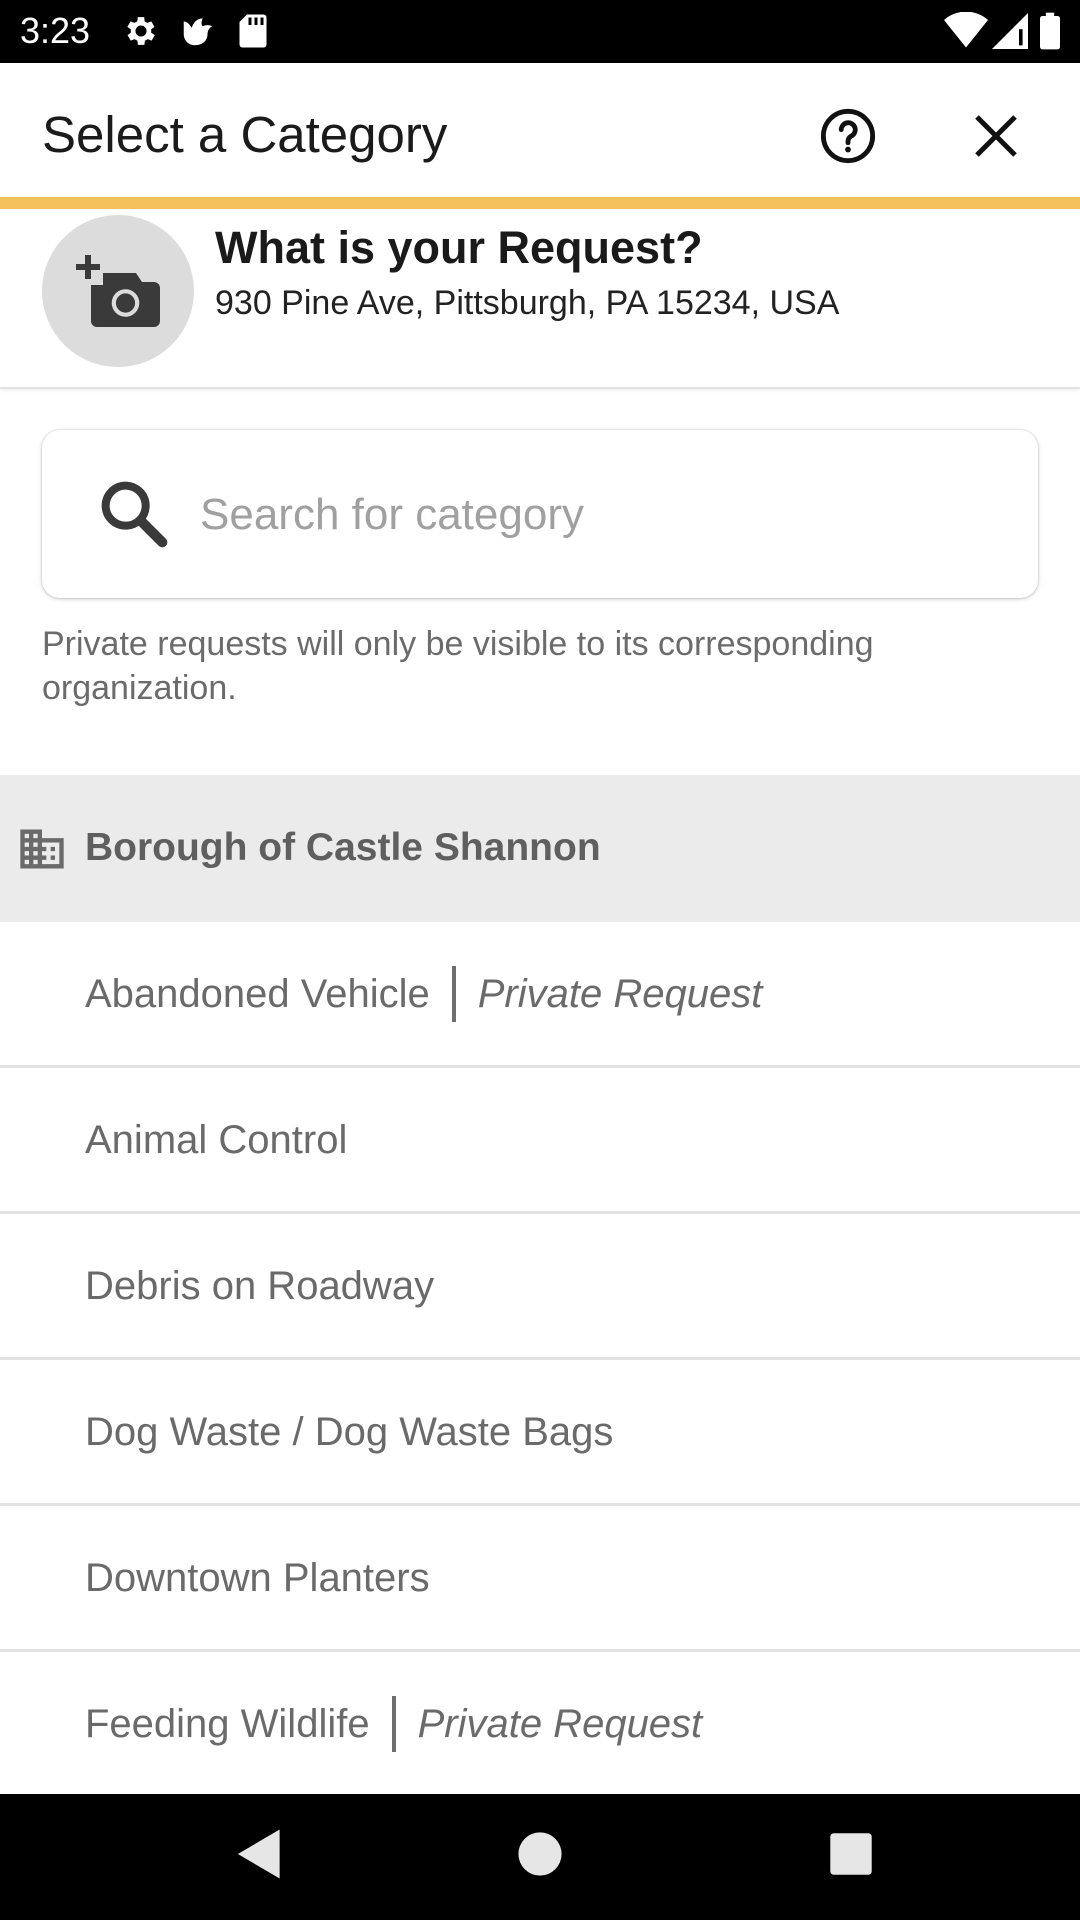  I want to click on page-title: Select a Category, so click(245, 134).